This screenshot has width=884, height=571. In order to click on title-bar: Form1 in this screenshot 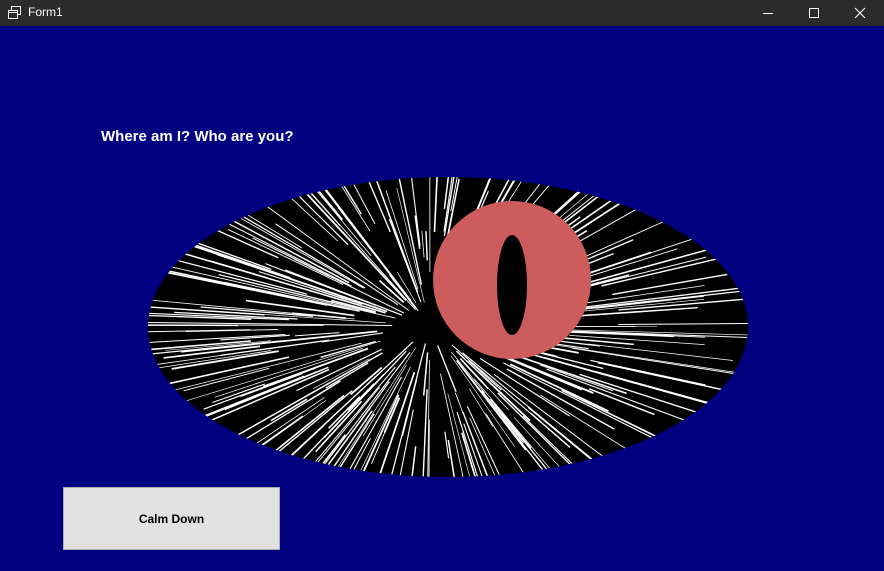, I will do `click(442, 13)`.